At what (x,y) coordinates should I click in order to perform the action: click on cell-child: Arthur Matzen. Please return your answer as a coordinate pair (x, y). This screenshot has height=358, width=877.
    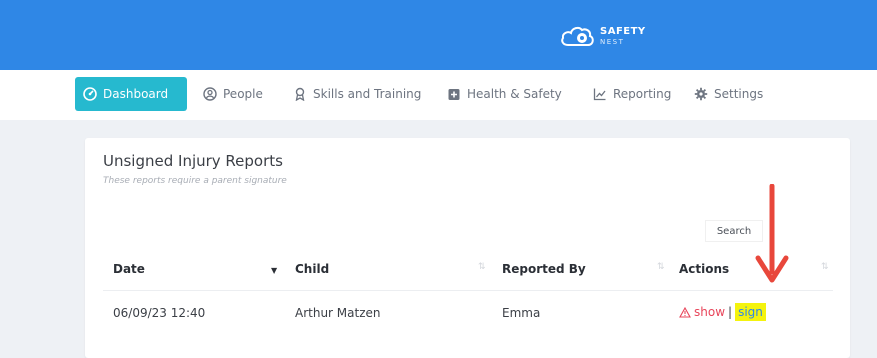
    Looking at the image, I should click on (338, 313).